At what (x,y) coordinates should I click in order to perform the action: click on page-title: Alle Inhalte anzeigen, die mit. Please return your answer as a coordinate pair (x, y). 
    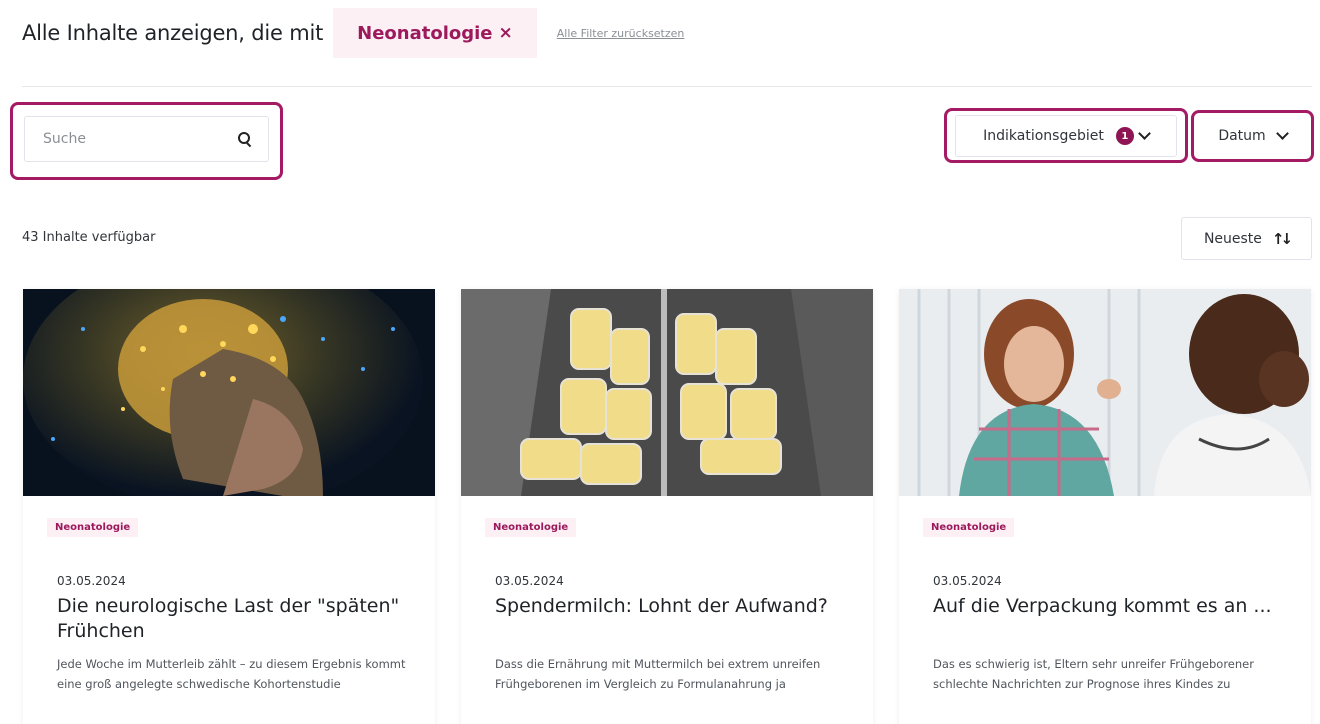
    Looking at the image, I should click on (173, 33).